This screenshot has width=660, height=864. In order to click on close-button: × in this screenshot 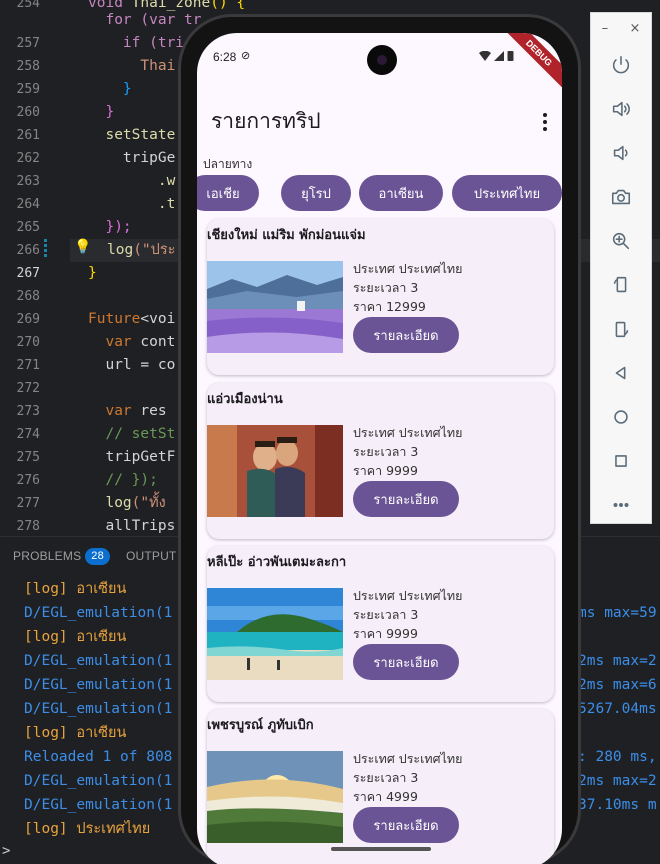, I will do `click(634, 28)`.